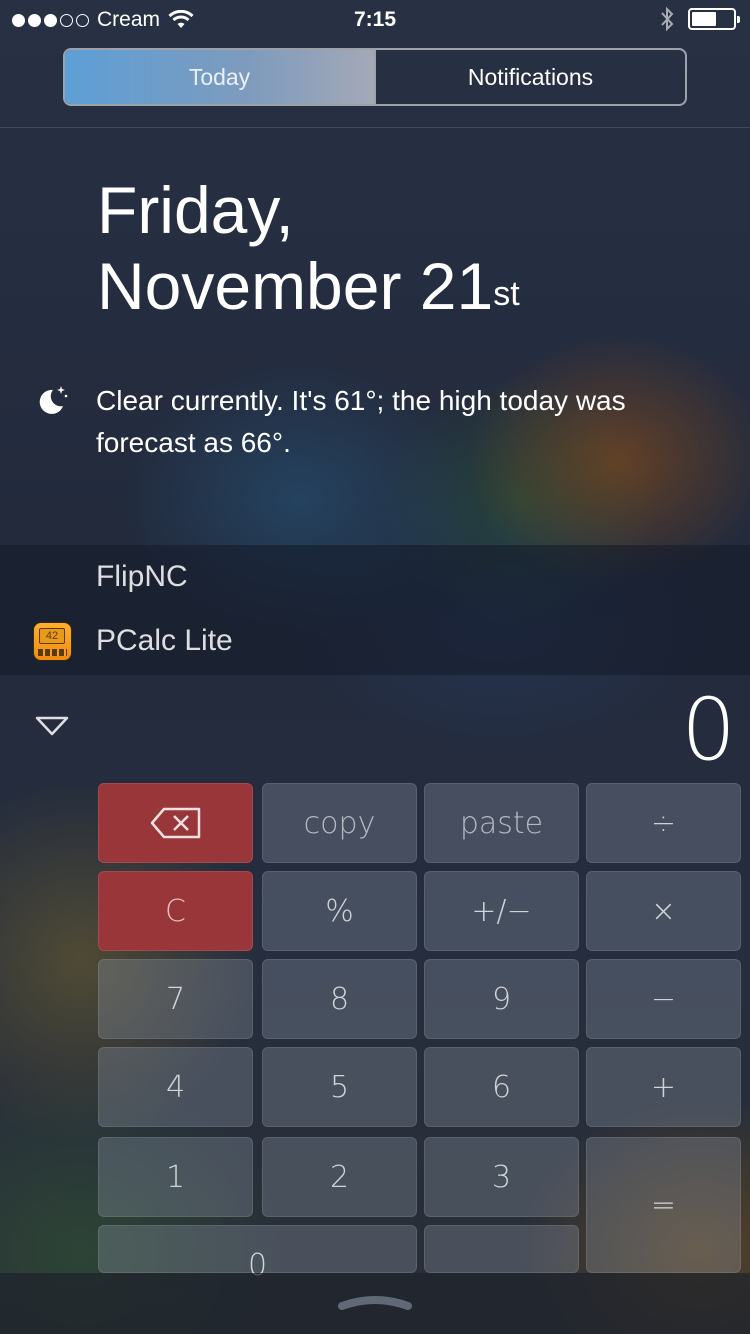 The height and width of the screenshot is (1334, 750). Describe the element at coordinates (375, 127) in the screenshot. I see `divider` at that location.